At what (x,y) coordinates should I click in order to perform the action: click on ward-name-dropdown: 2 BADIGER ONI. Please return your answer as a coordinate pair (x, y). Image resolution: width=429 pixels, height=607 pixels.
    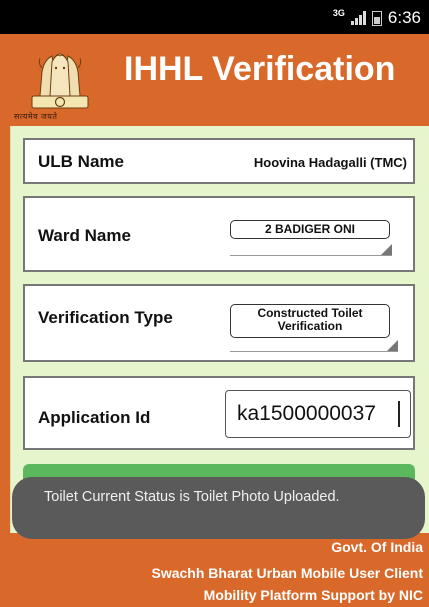
    Looking at the image, I should click on (311, 238).